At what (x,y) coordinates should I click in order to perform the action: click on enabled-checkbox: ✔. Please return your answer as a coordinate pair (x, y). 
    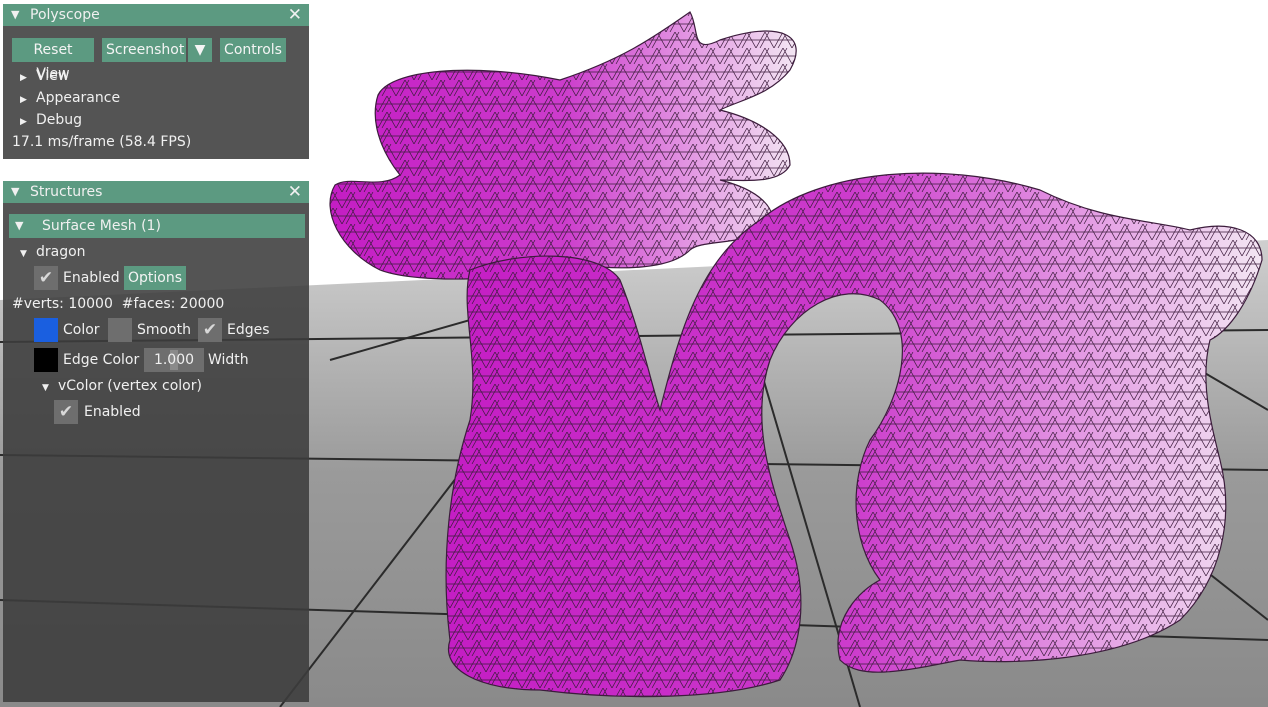
    Looking at the image, I should click on (46, 278).